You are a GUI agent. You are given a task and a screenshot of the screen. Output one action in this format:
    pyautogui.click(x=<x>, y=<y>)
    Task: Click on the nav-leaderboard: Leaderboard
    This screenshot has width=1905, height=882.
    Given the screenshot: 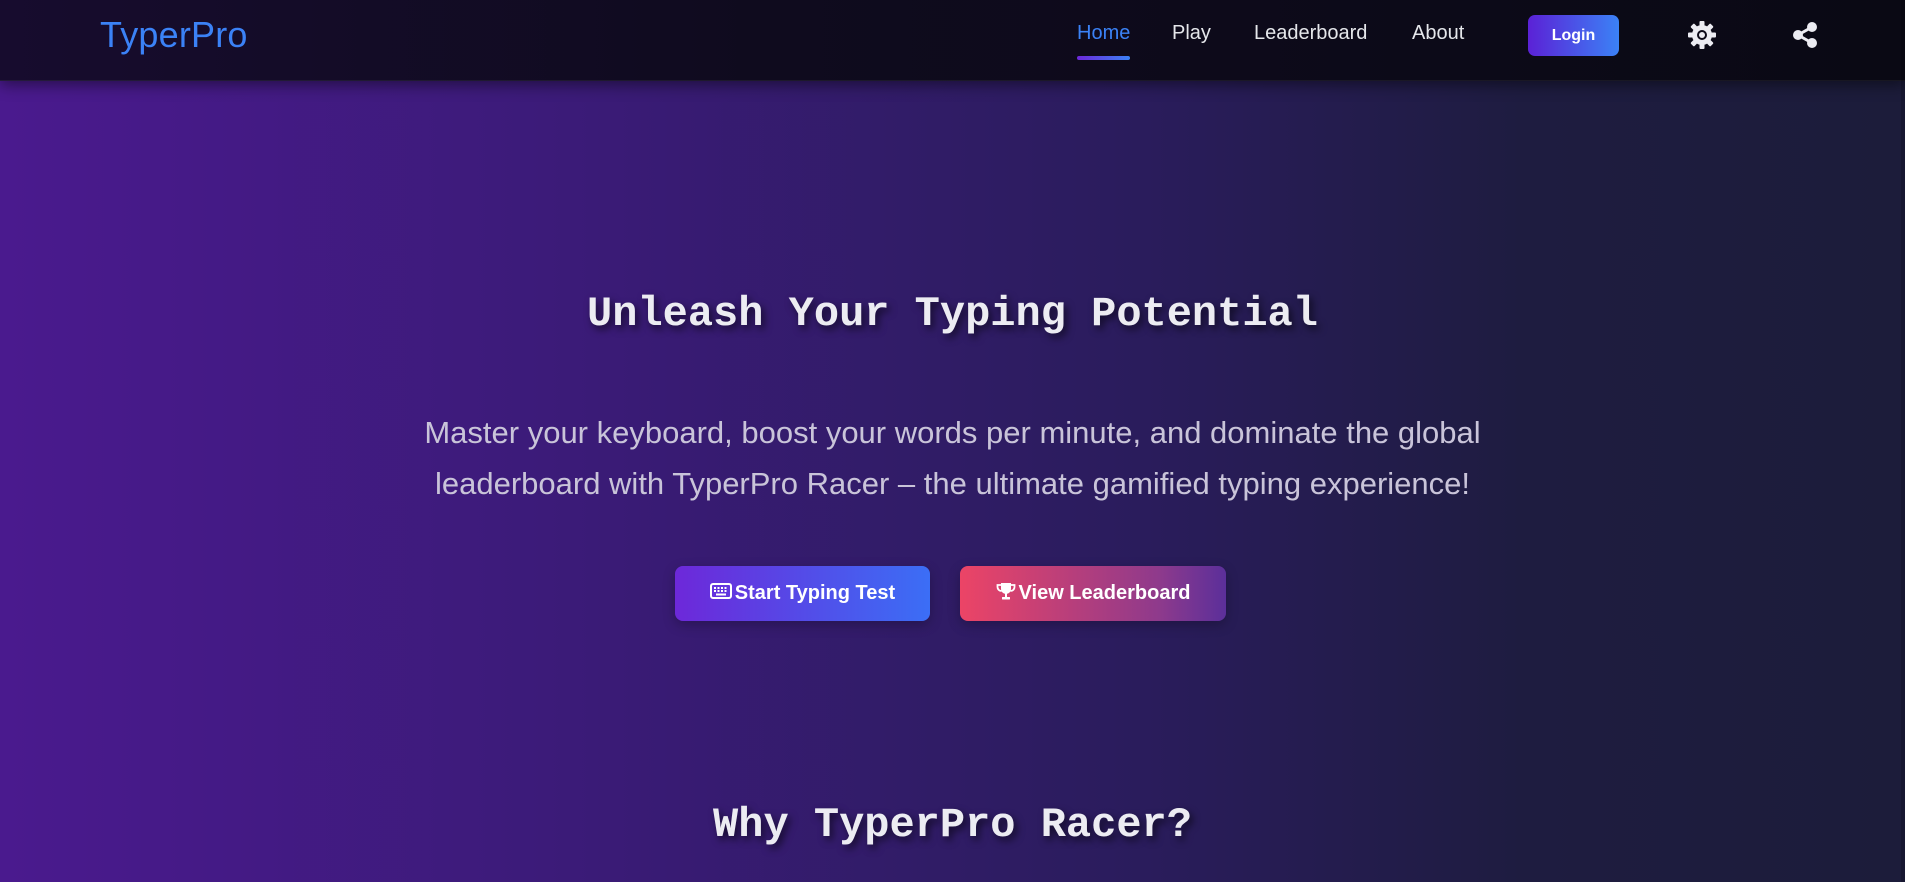 What is the action you would take?
    pyautogui.click(x=1310, y=33)
    